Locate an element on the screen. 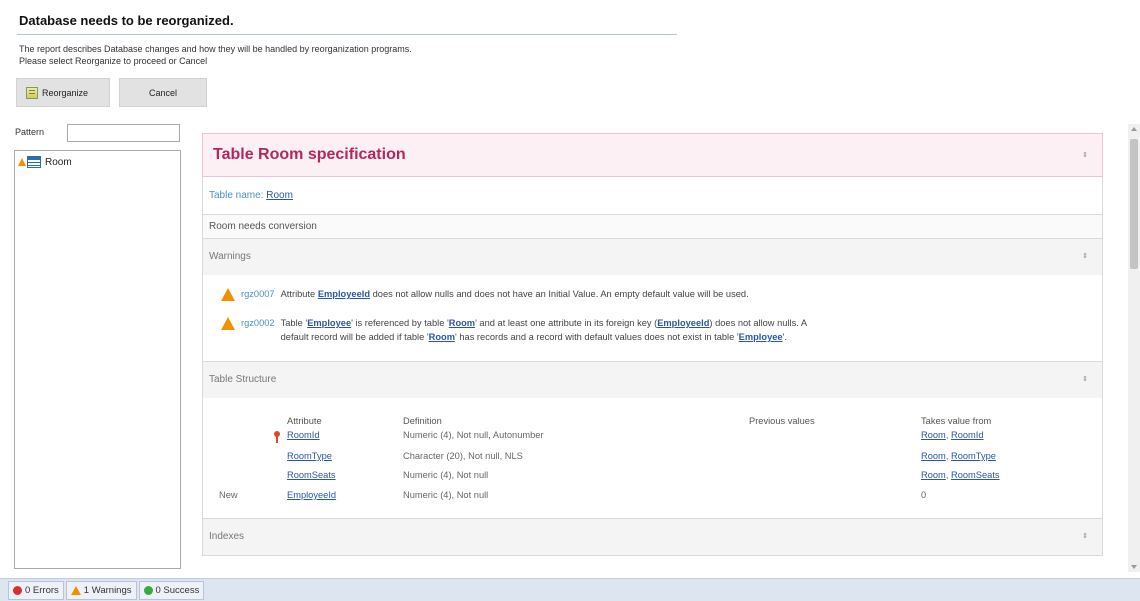 The image size is (1140, 601). source-attribute-link: RoomSeats is located at coordinates (975, 475).